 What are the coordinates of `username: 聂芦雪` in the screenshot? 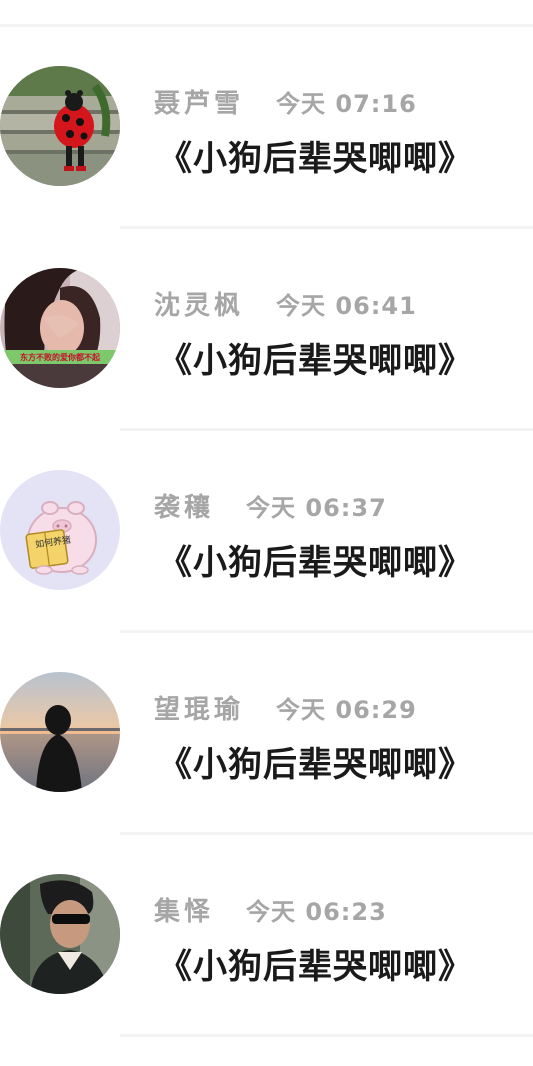 It's located at (199, 101).